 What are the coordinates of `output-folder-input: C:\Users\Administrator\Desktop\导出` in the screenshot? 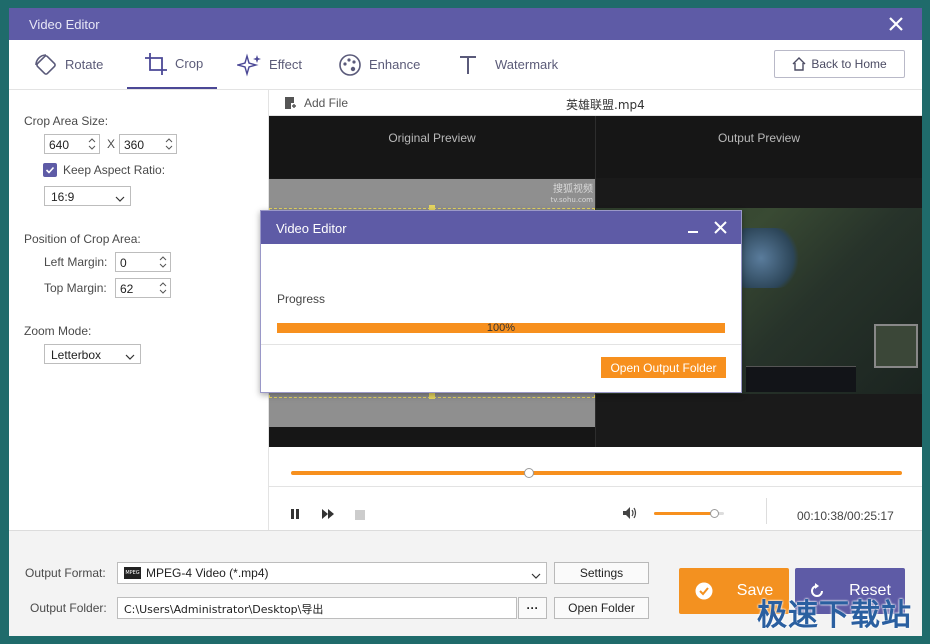 It's located at (317, 608).